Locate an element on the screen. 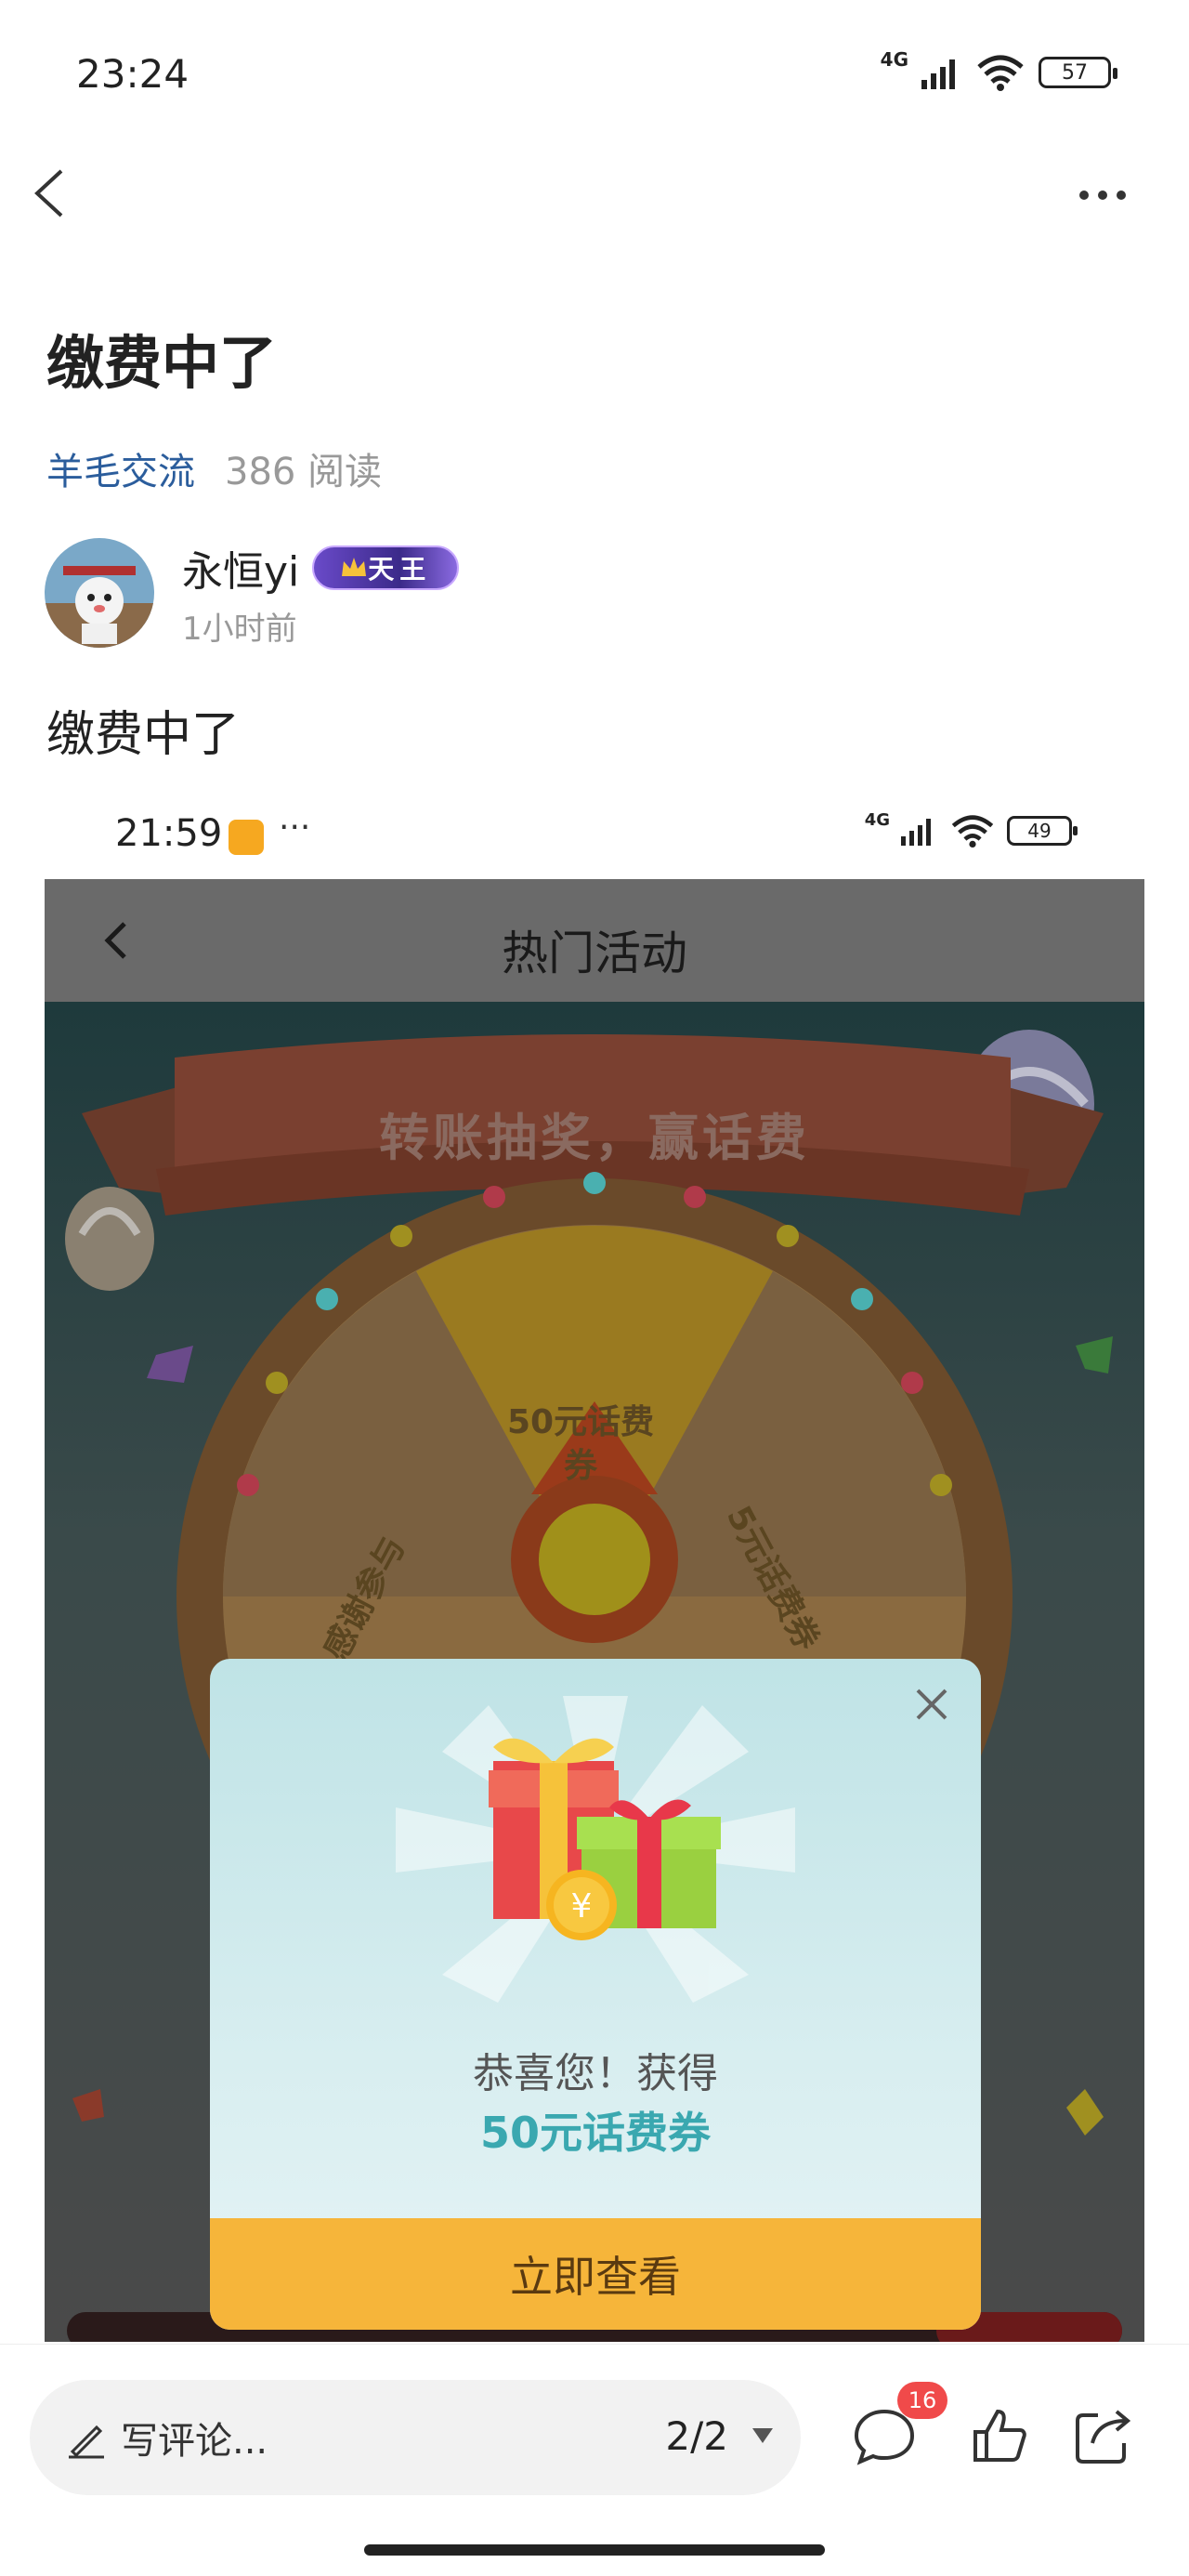 The height and width of the screenshot is (2576, 1189). wheel-segment-50: 50元话费 券 is located at coordinates (581, 1444).